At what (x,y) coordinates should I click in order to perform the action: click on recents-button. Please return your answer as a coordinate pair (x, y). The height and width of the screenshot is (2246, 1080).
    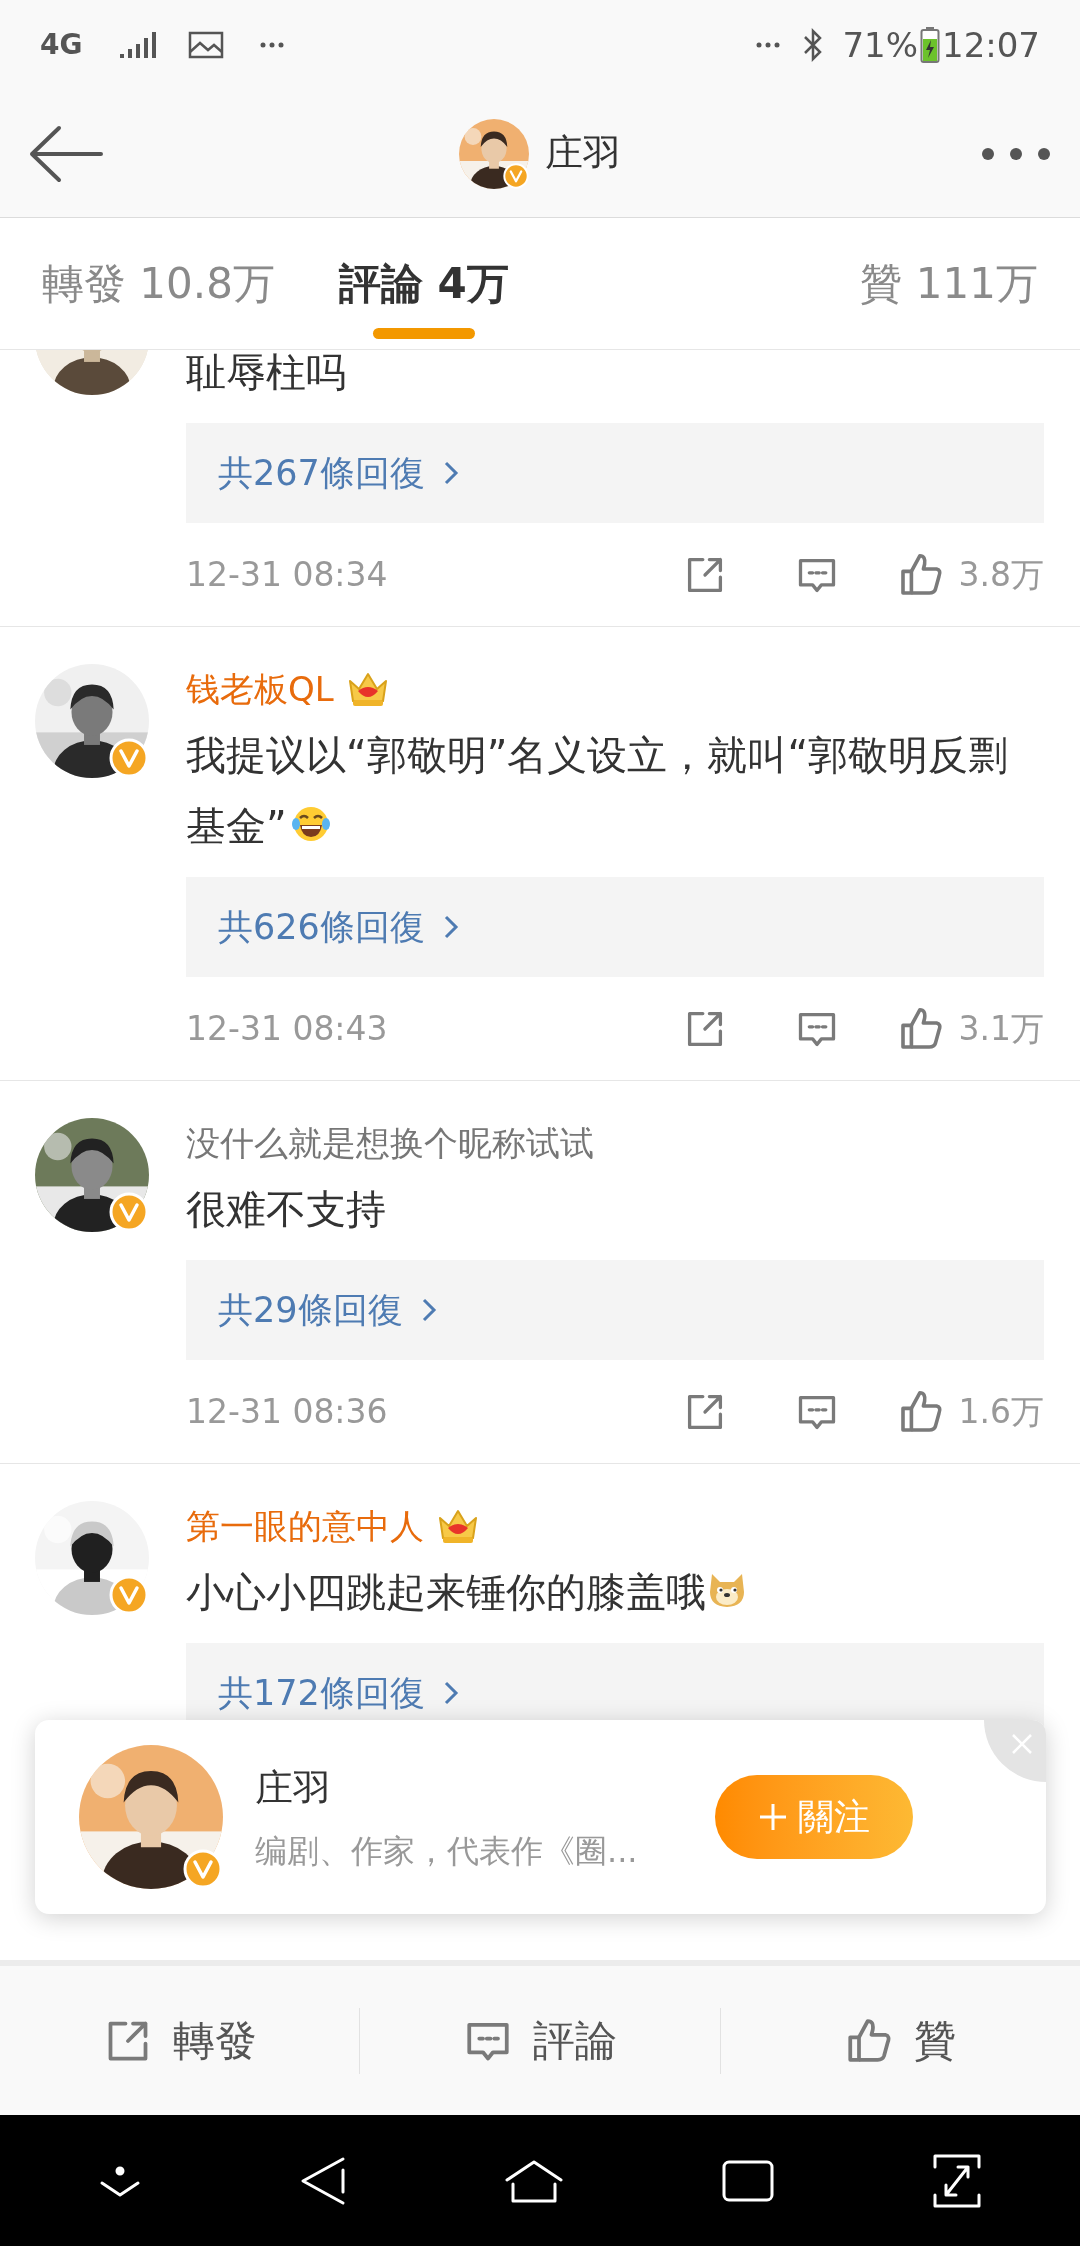
    Looking at the image, I should click on (747, 2180).